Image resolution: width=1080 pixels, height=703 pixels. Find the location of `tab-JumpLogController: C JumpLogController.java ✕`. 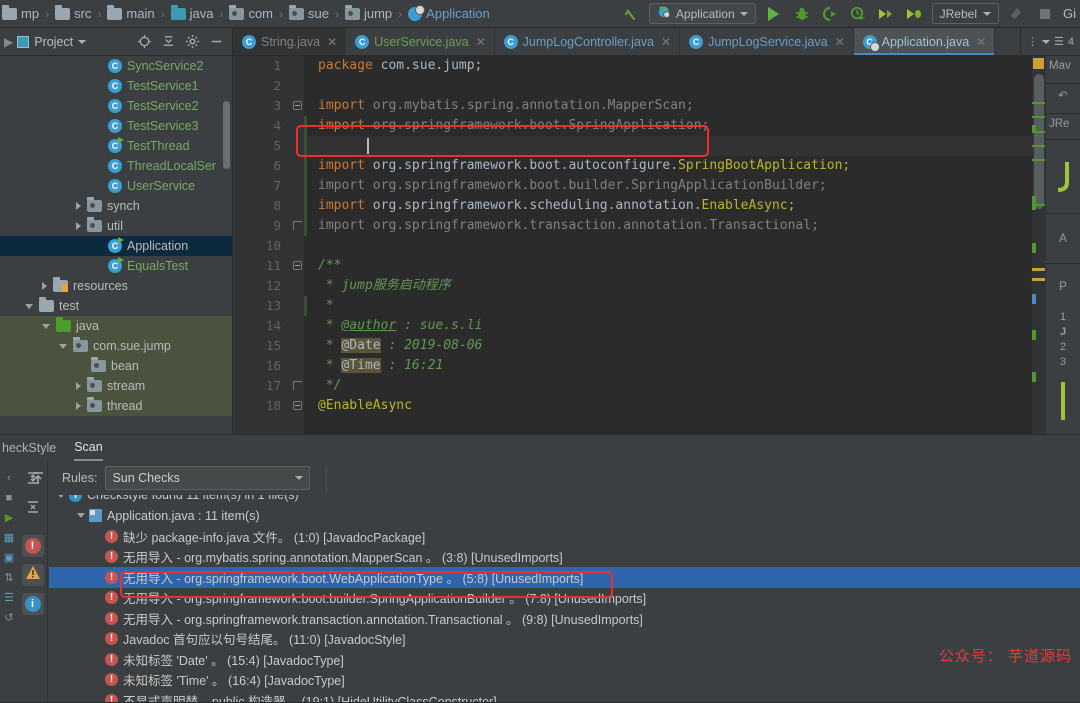

tab-JumpLogController: C JumpLogController.java ✕ is located at coordinates (588, 41).